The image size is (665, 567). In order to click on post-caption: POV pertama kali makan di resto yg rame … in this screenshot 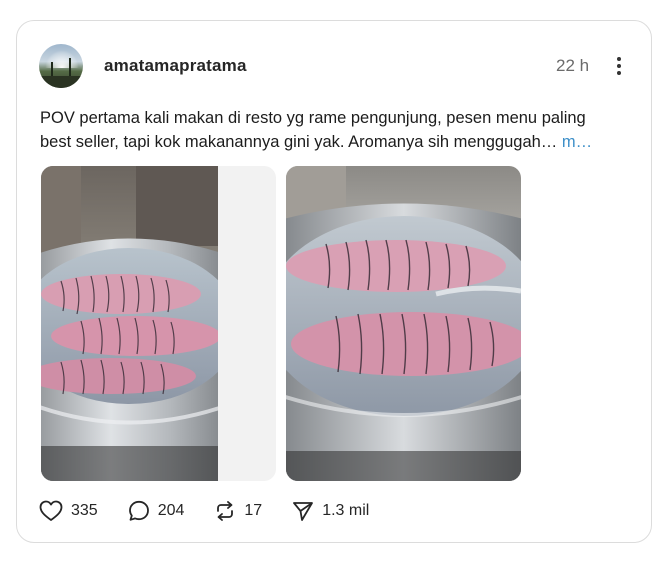, I will do `click(335, 130)`.